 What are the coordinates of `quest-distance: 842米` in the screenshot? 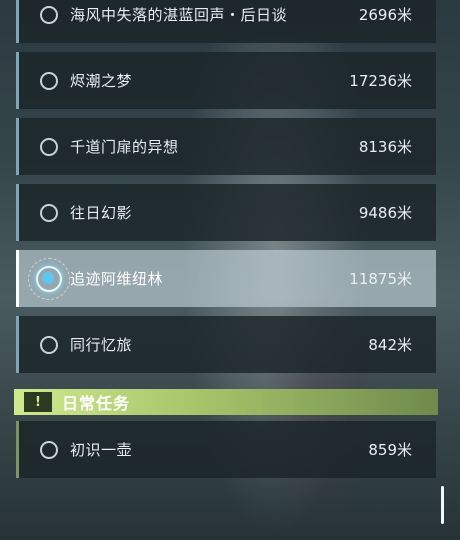 It's located at (390, 345).